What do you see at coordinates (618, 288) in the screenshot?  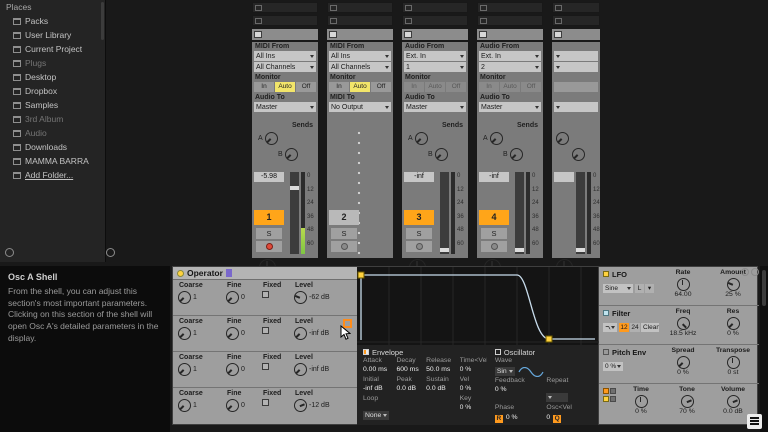 I see `lfo-wave-select: Sine` at bounding box center [618, 288].